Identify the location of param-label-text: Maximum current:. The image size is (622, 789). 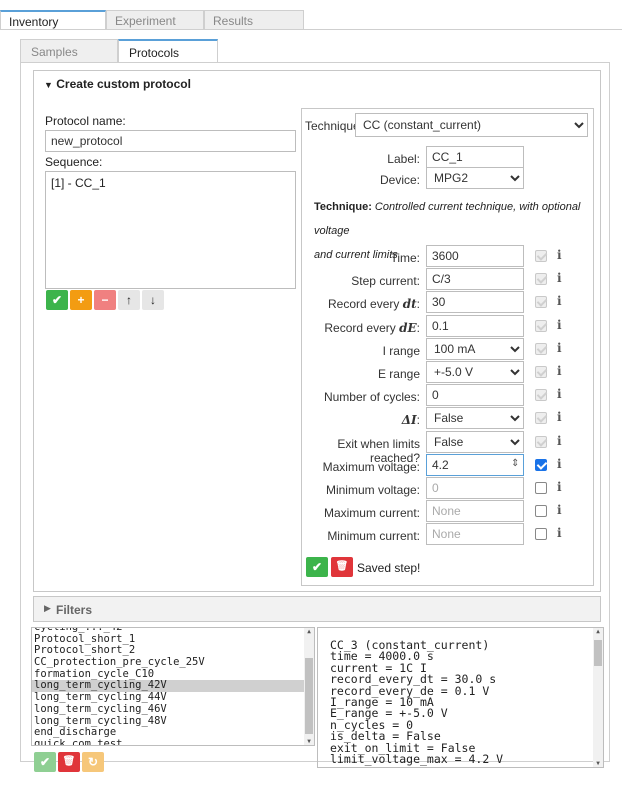
(371, 513).